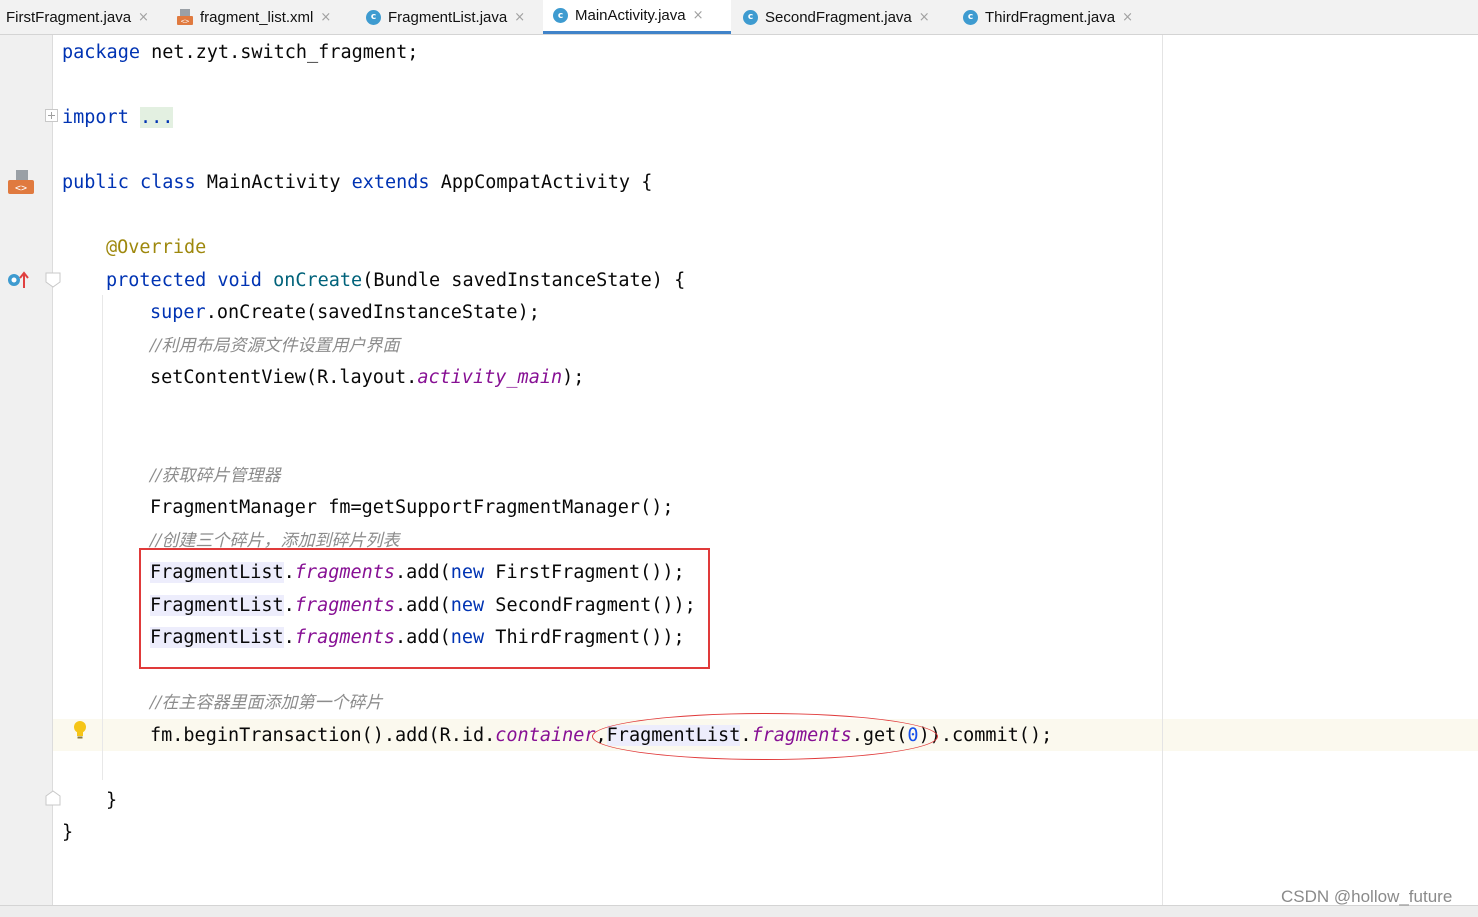 The height and width of the screenshot is (917, 1478). Describe the element at coordinates (80, 732) in the screenshot. I see `lightbulb-icon` at that location.